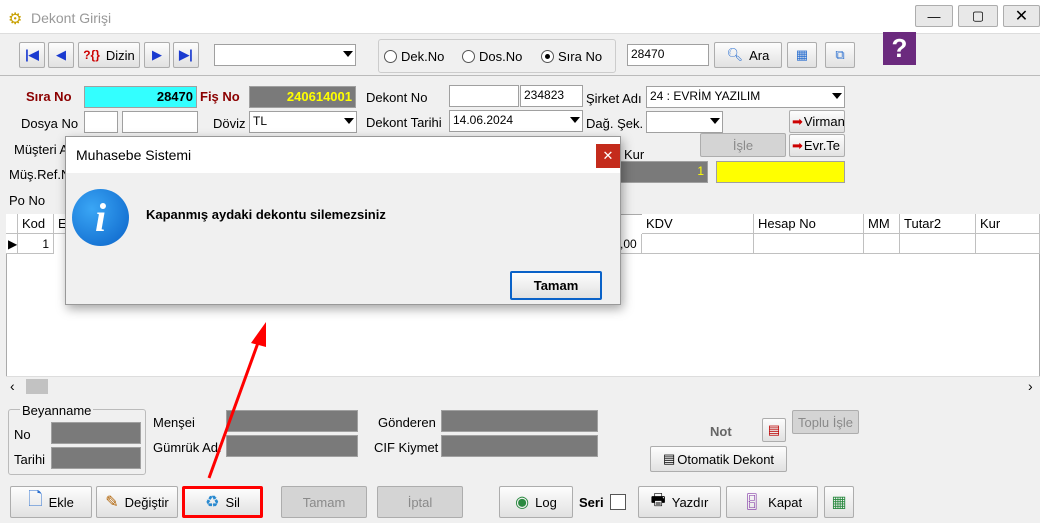 The height and width of the screenshot is (523, 1040). What do you see at coordinates (40, 174) in the screenshot?
I see `mus-ref-label: Müş.Ref.N` at bounding box center [40, 174].